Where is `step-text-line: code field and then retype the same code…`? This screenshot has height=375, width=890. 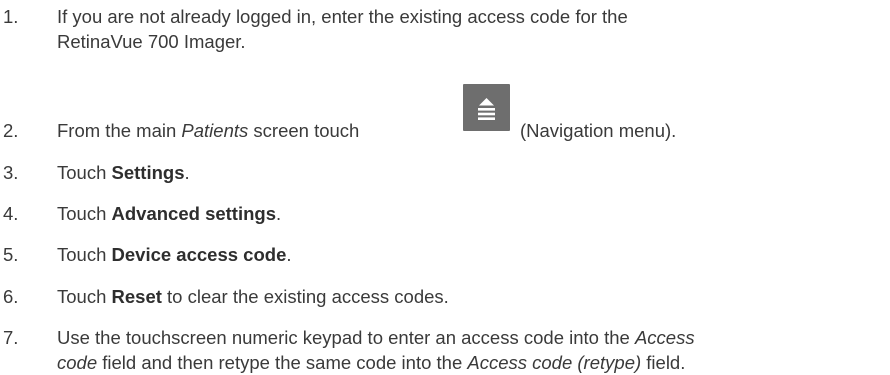
step-text-line: code field and then retype the same code… is located at coordinates (471, 362).